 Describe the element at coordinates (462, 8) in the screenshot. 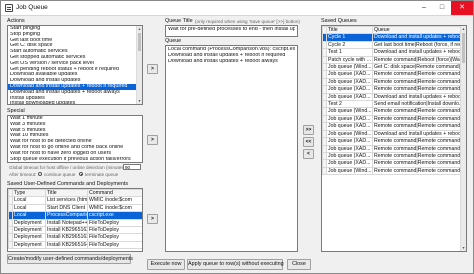

I see `close-icon: ✕` at that location.